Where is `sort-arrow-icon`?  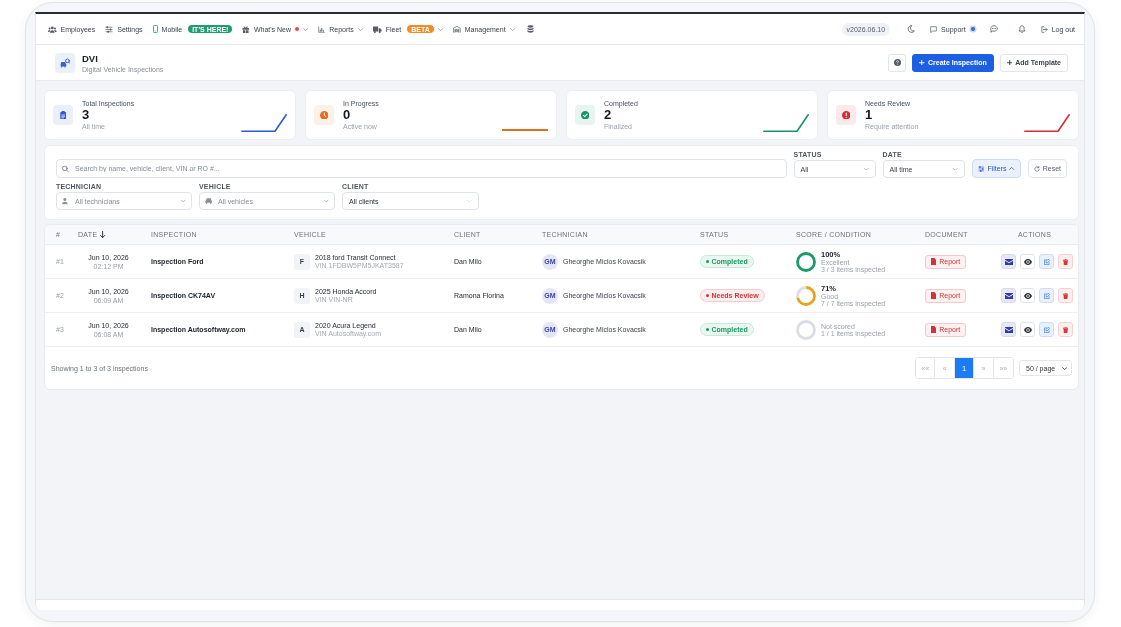
sort-arrow-icon is located at coordinates (103, 234).